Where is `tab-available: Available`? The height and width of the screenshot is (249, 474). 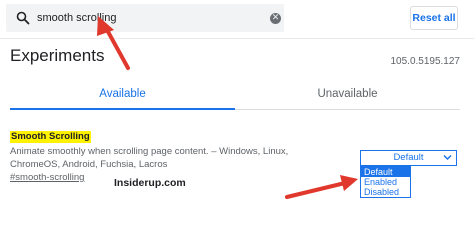 tab-available: Available is located at coordinates (122, 94).